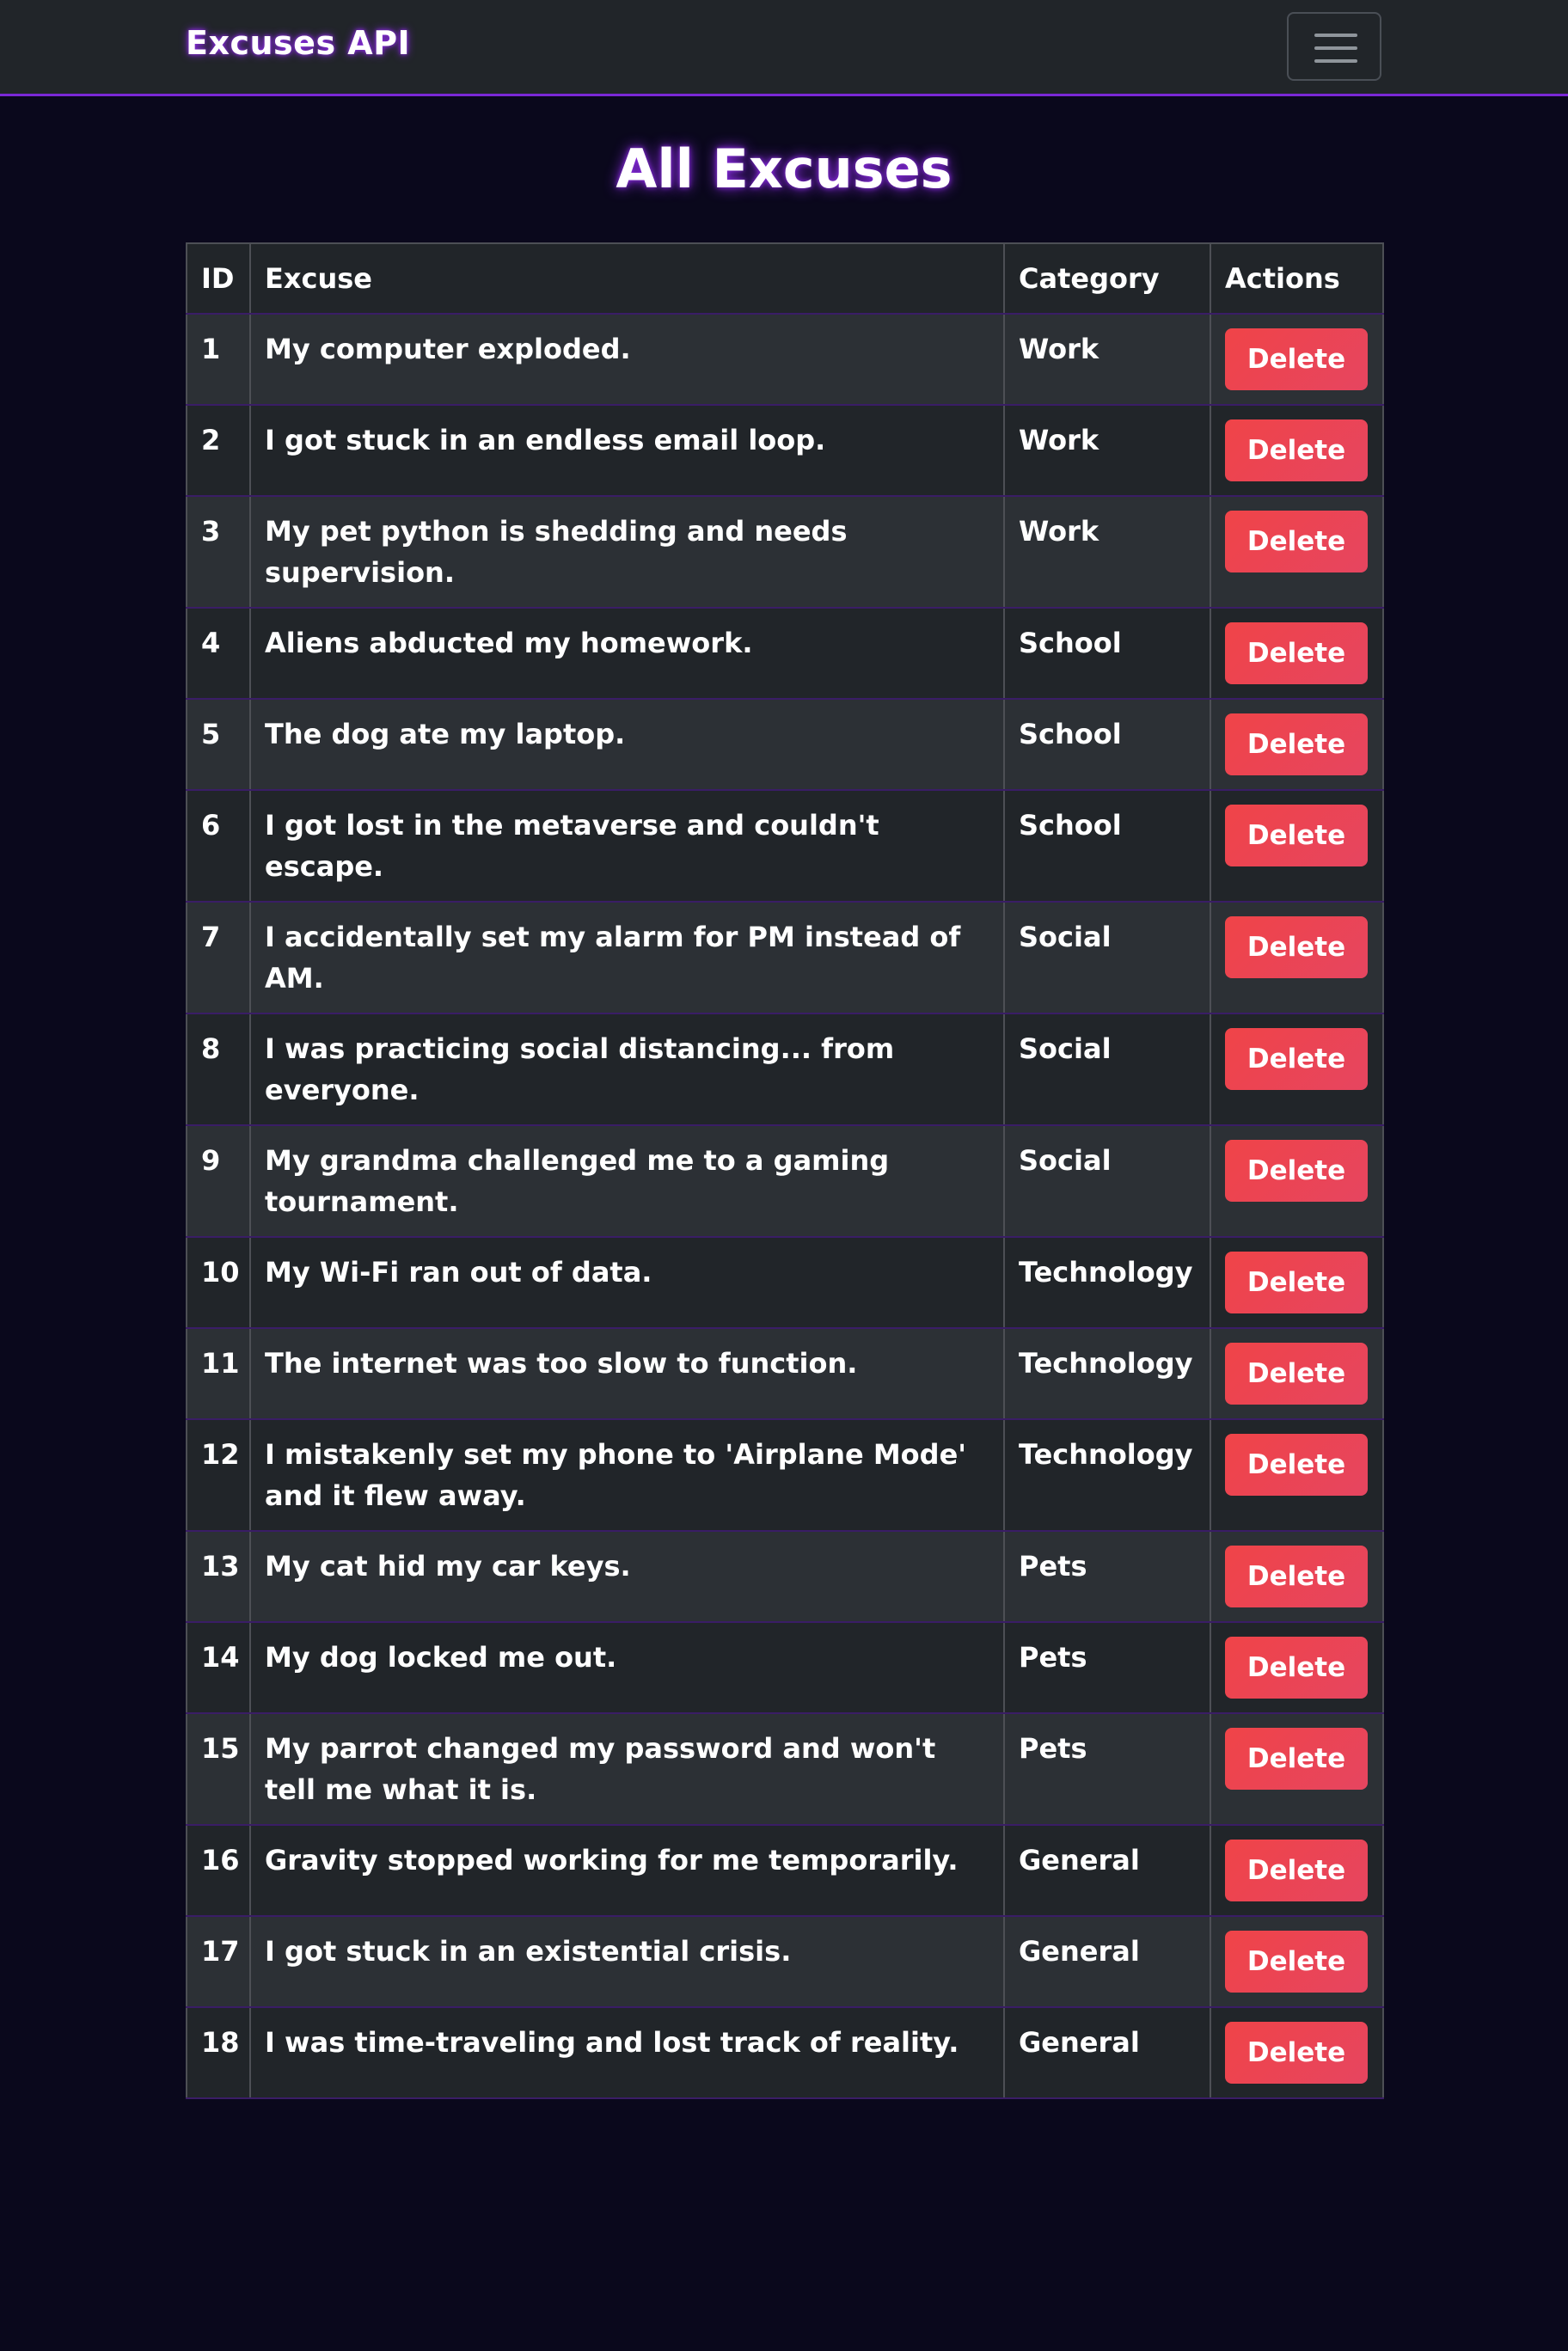  Describe the element at coordinates (218, 1668) in the screenshot. I see `excuse-id-cell: 14` at that location.